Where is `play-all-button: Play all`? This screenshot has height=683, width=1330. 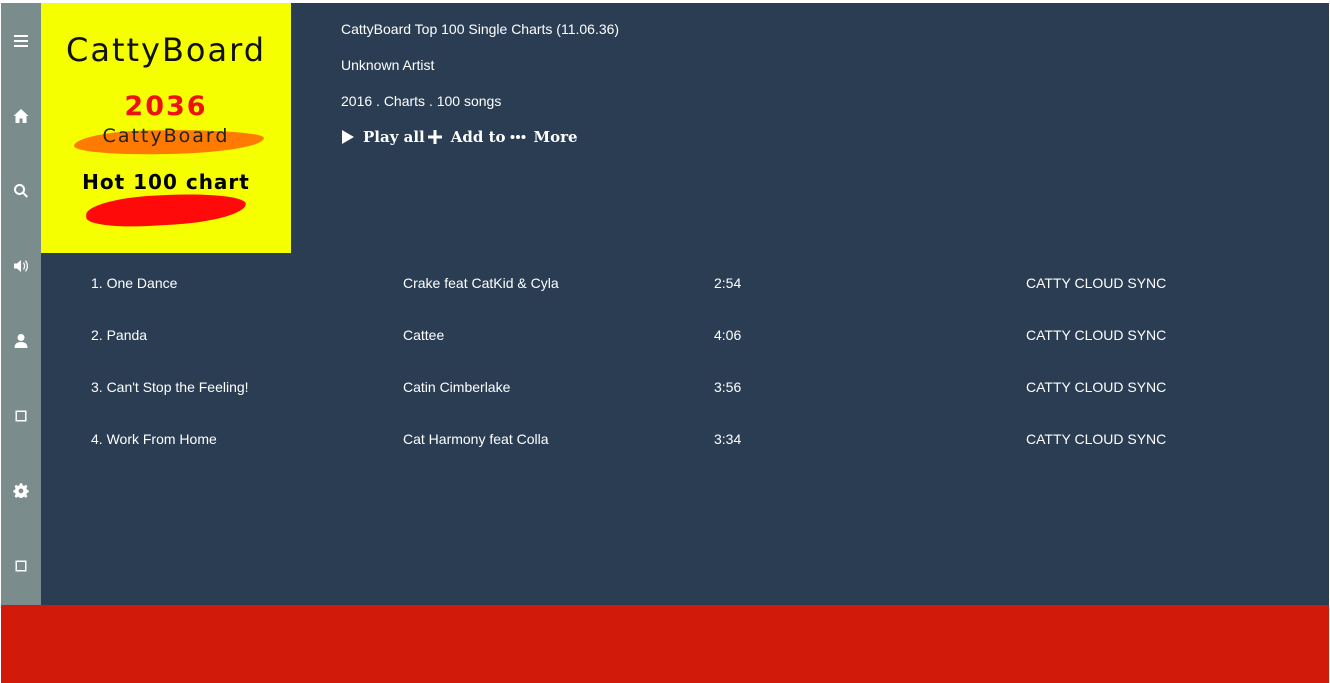
play-all-button: Play all is located at coordinates (383, 137).